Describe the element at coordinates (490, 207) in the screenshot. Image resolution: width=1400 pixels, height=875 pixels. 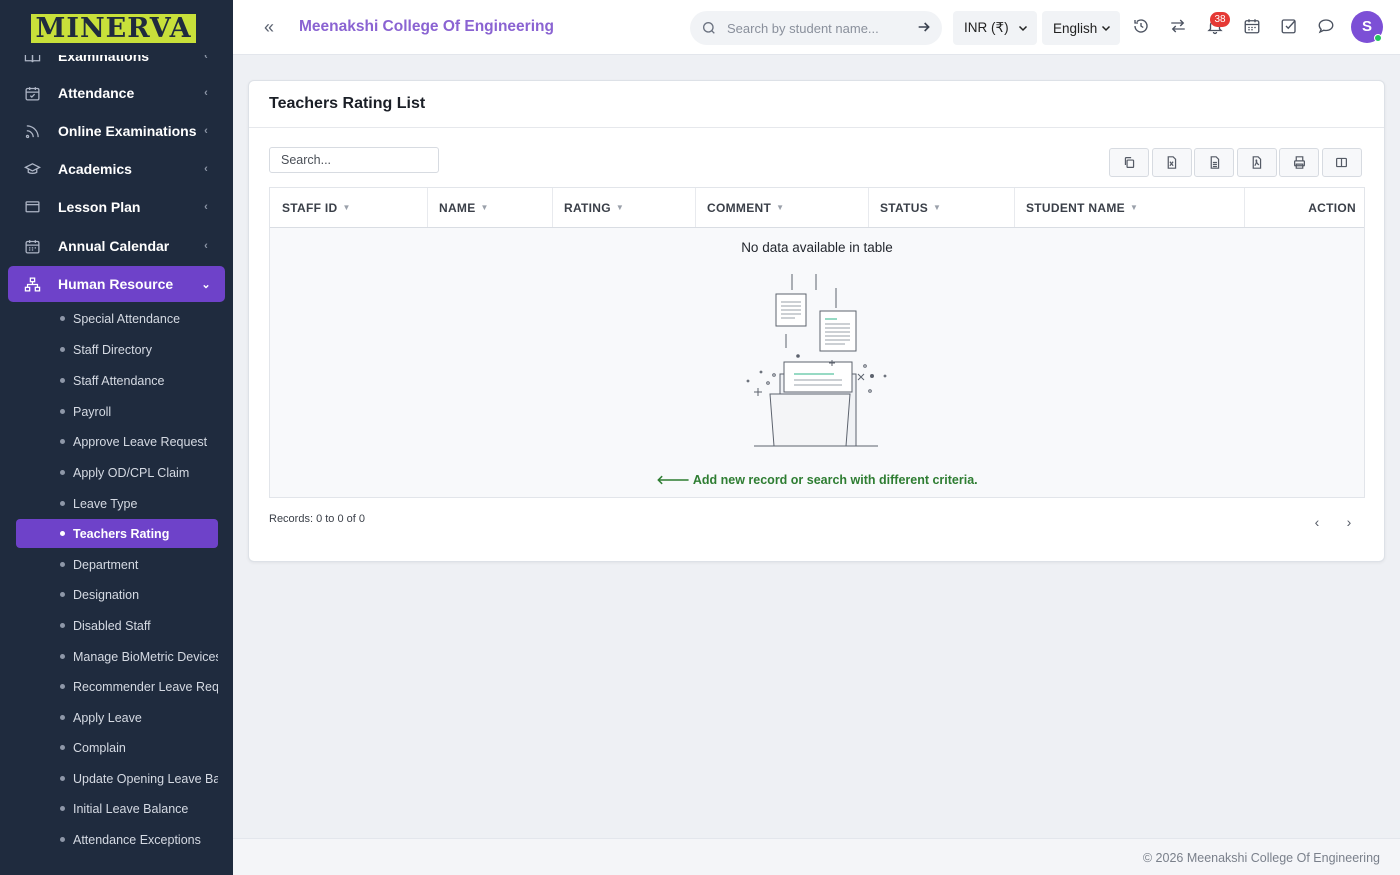
I see `column-header-name: NAME ▼` at that location.